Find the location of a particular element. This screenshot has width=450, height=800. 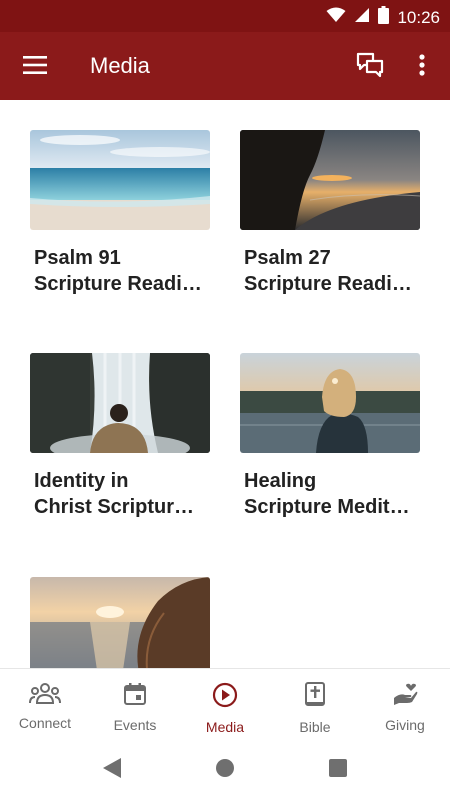

nav-label: Bible is located at coordinates (315, 727).